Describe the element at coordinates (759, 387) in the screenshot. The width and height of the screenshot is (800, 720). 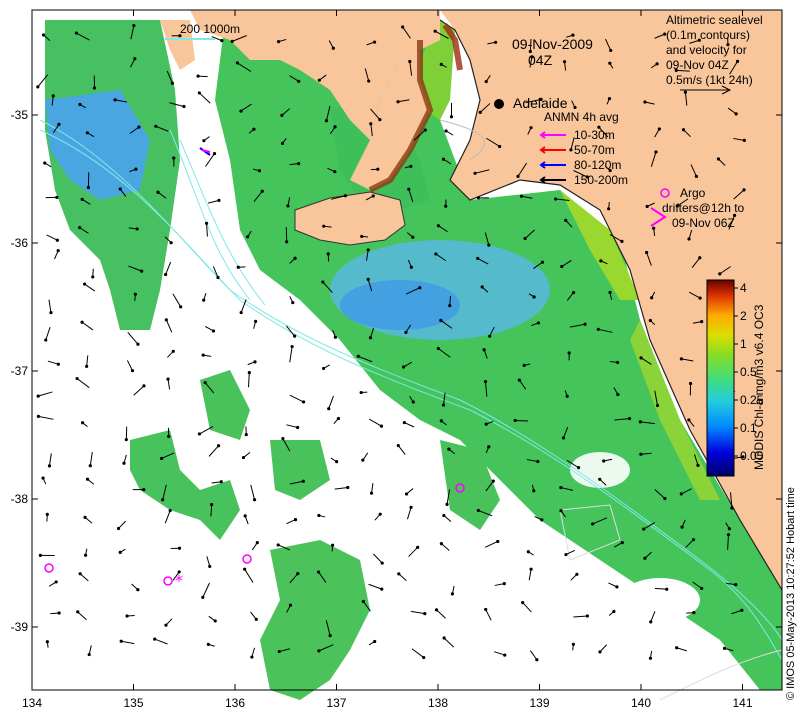
I see `colorbar-label: MODIS Chl-a mg/m3 v6.4 OC3` at that location.